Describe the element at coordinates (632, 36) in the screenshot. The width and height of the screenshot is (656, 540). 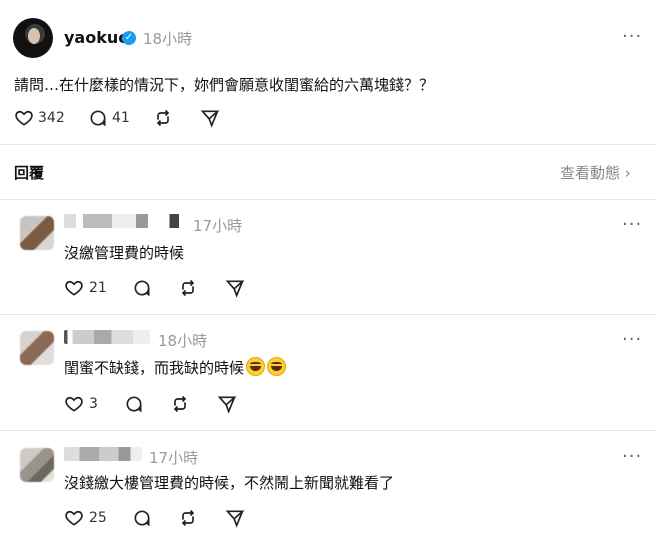
I see `post-more-options-icon: ···` at that location.